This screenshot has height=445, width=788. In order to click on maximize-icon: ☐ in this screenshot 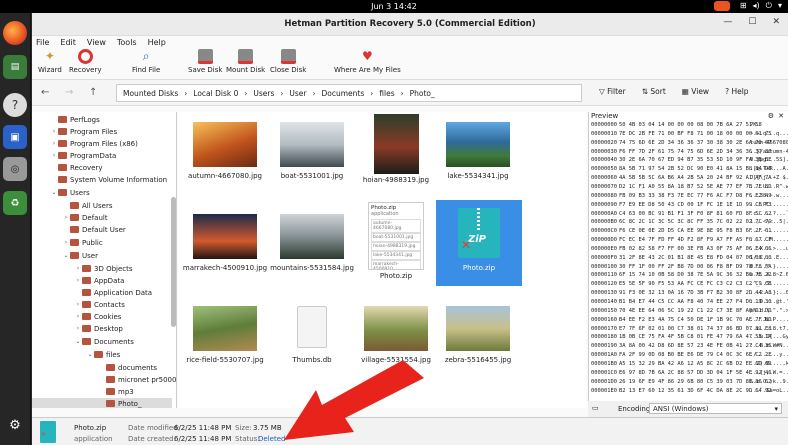, I will do `click(752, 22)`.